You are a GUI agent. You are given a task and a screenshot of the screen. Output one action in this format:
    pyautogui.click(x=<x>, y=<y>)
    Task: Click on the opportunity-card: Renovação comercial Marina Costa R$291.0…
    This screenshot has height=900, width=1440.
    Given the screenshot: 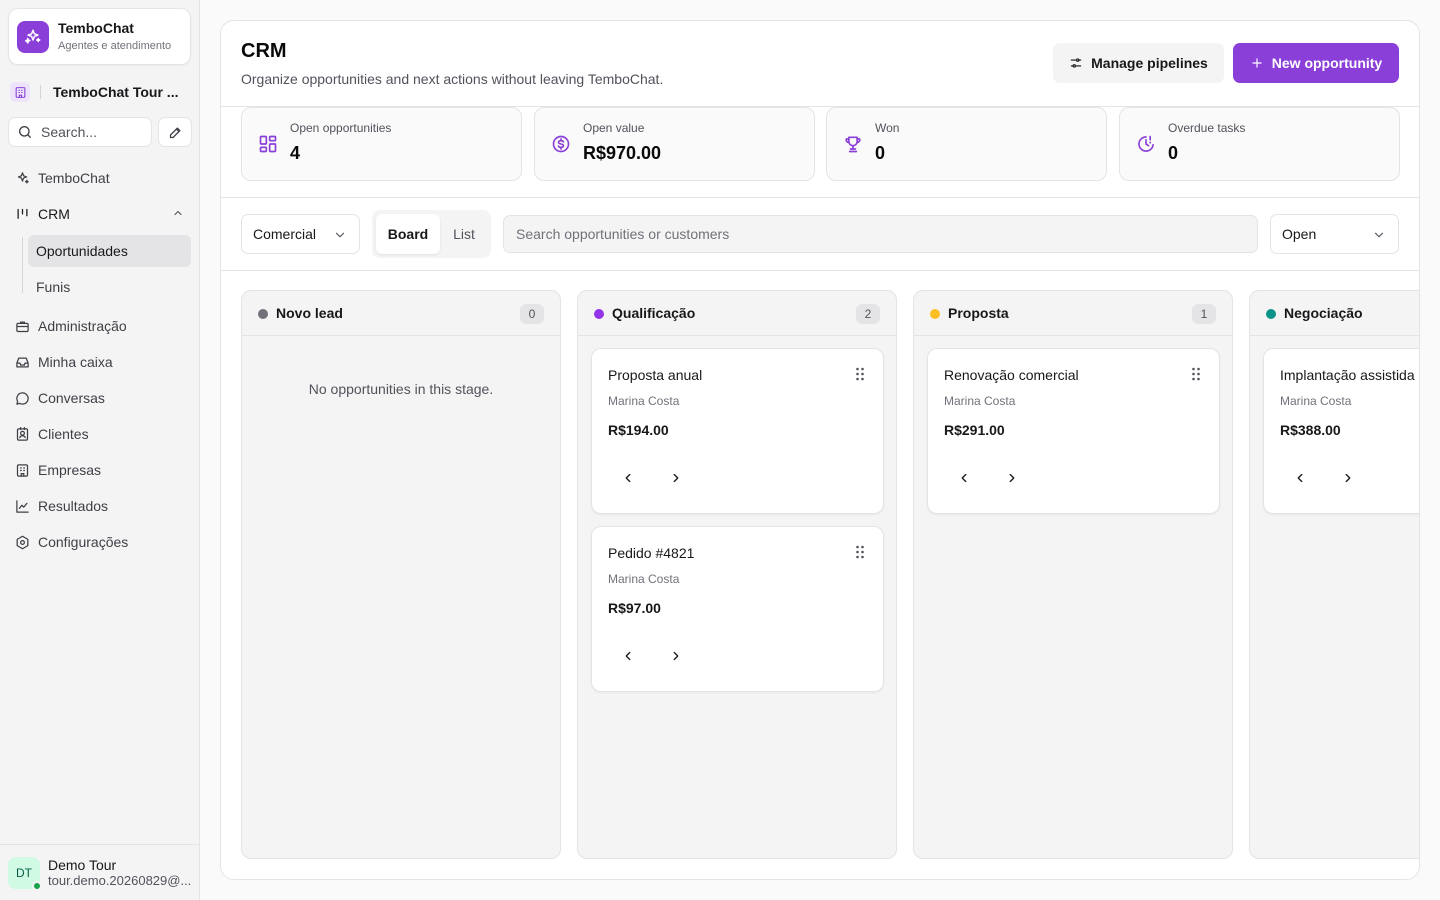 What is the action you would take?
    pyautogui.click(x=1073, y=431)
    